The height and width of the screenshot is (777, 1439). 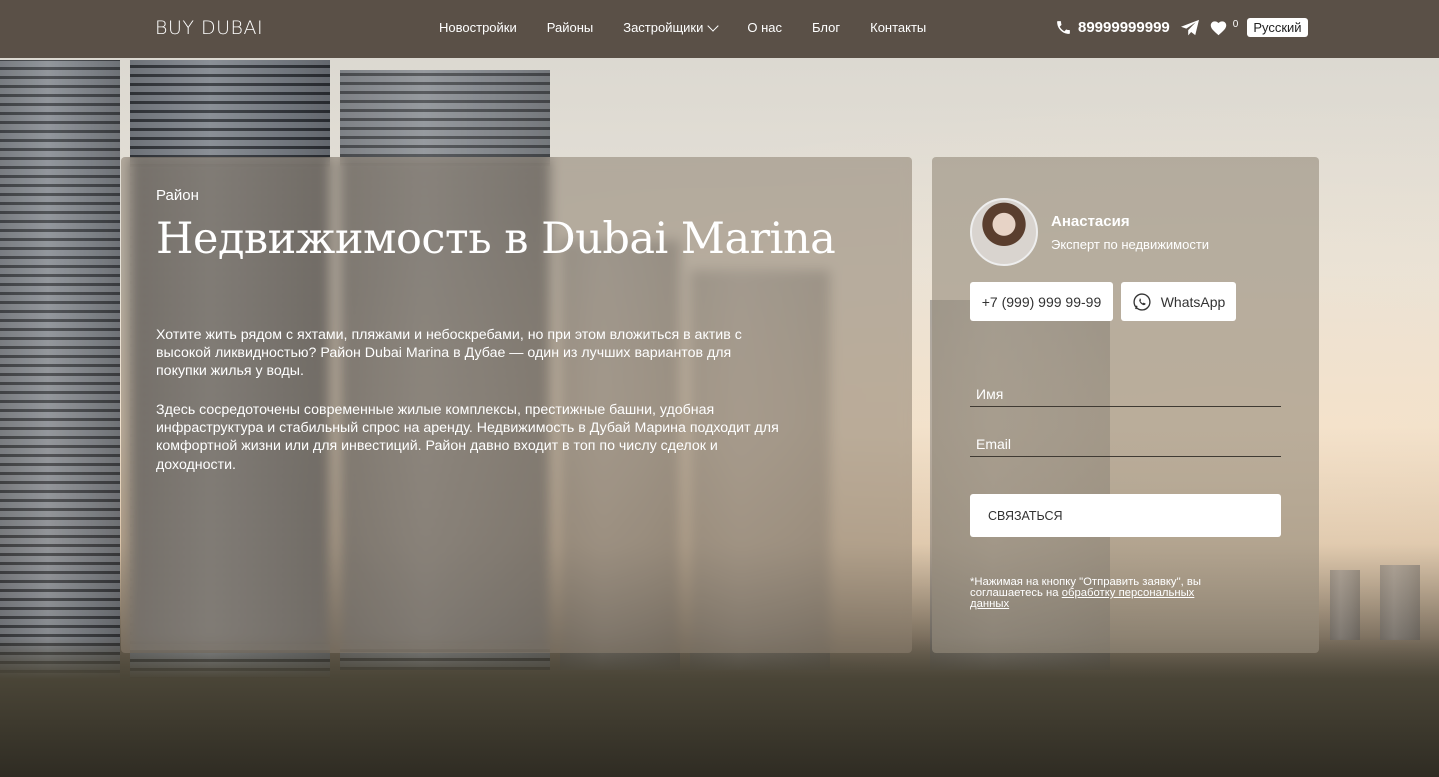 I want to click on call-phone-button: +7 (999) 999 99-99, so click(x=1041, y=301).